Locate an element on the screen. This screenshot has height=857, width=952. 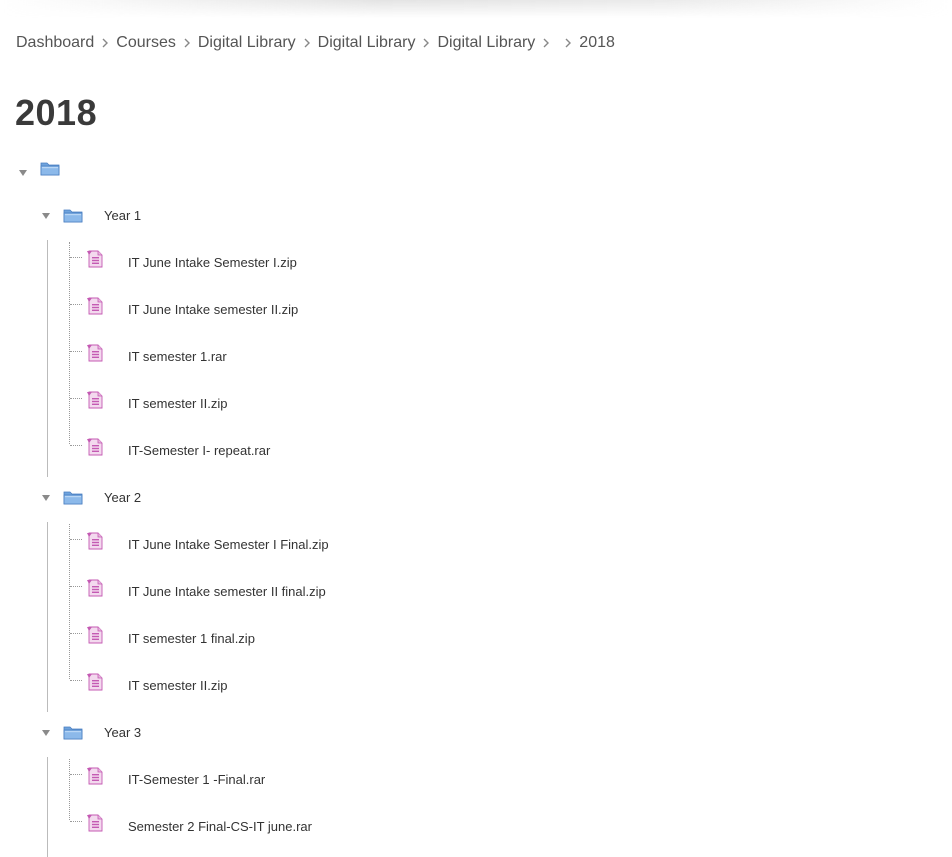
breadcrumb-courses: Courses is located at coordinates (146, 43).